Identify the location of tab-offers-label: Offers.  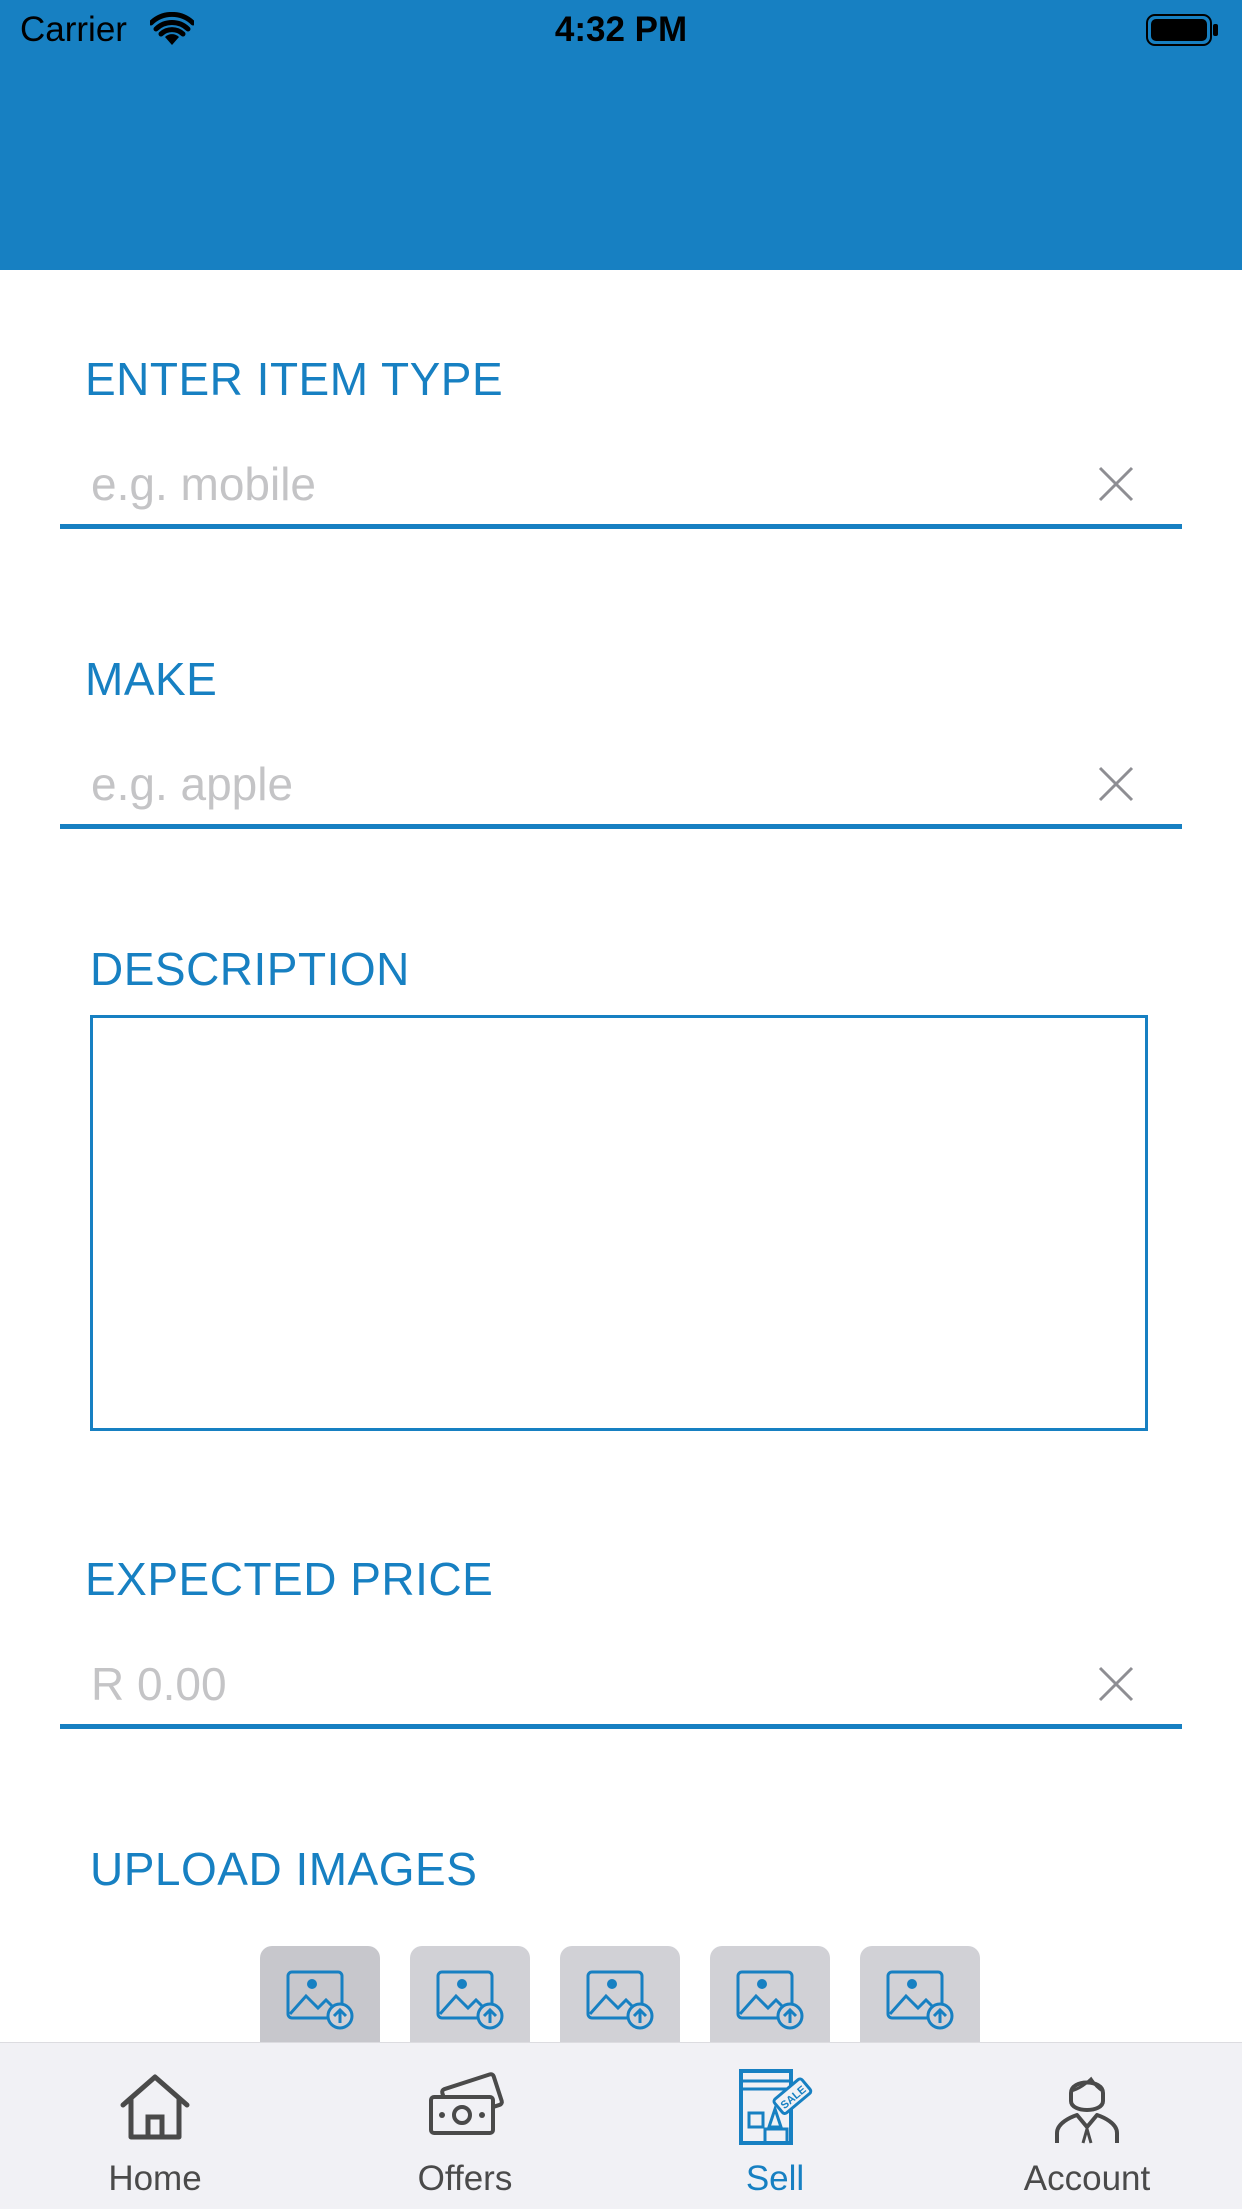
(465, 2178).